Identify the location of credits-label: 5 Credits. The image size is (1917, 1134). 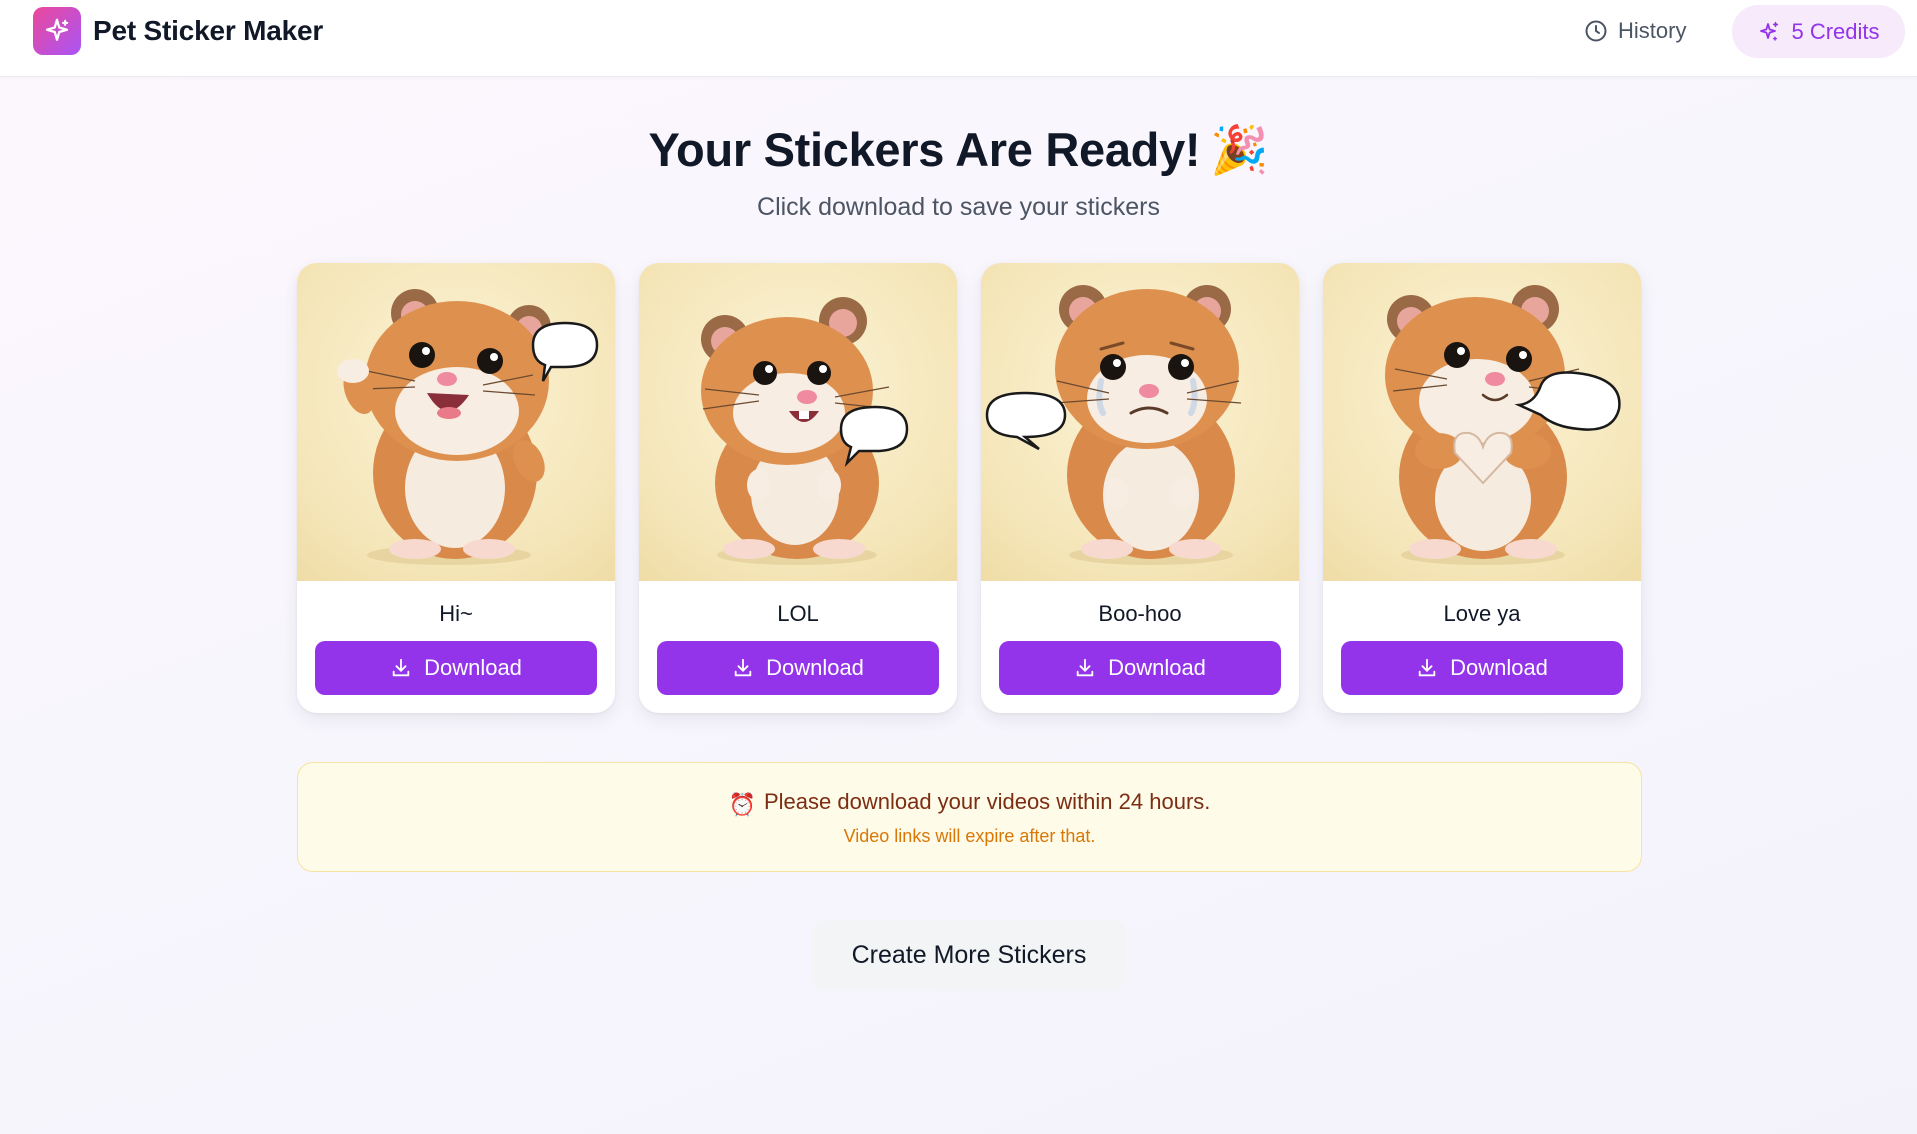
(1835, 31).